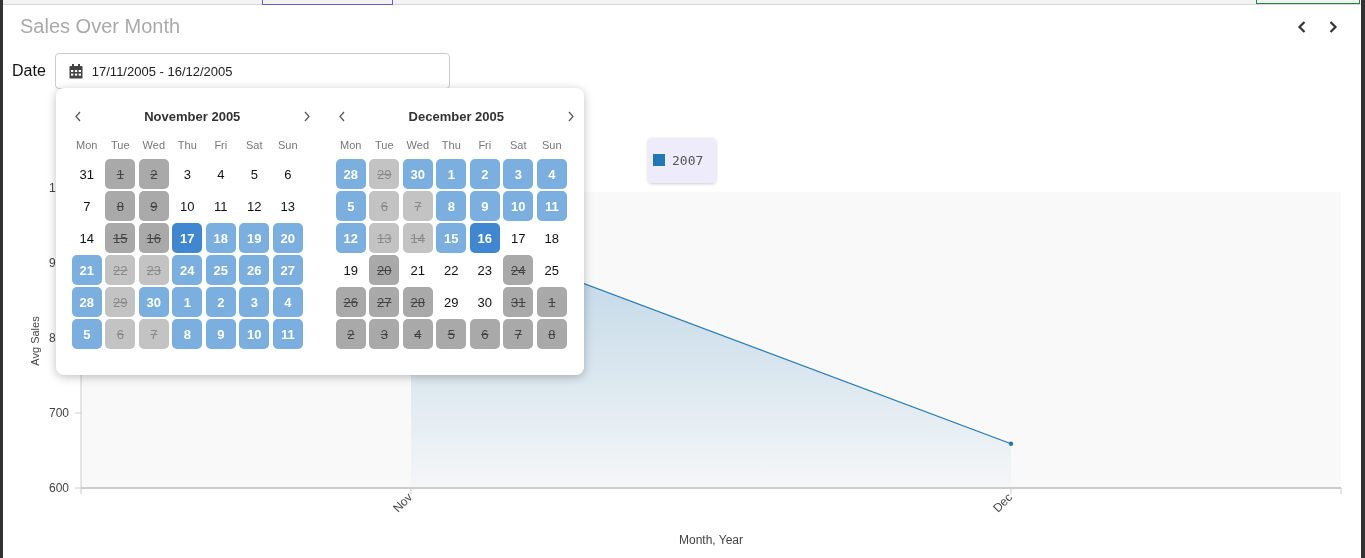  Describe the element at coordinates (59, 413) in the screenshot. I see `y-tick-label: 700` at that location.